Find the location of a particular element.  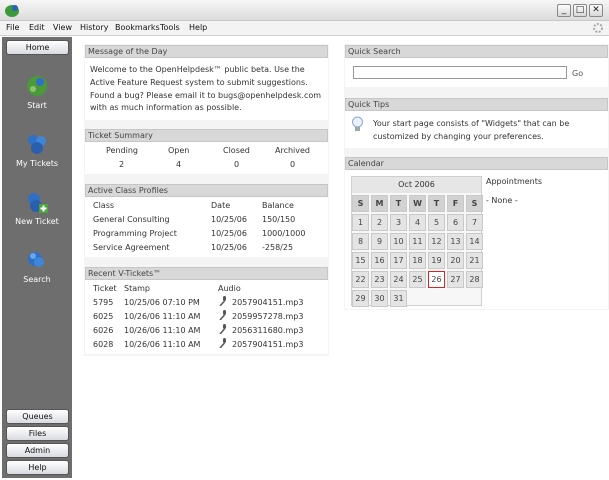

menu-help: Help is located at coordinates (198, 27).